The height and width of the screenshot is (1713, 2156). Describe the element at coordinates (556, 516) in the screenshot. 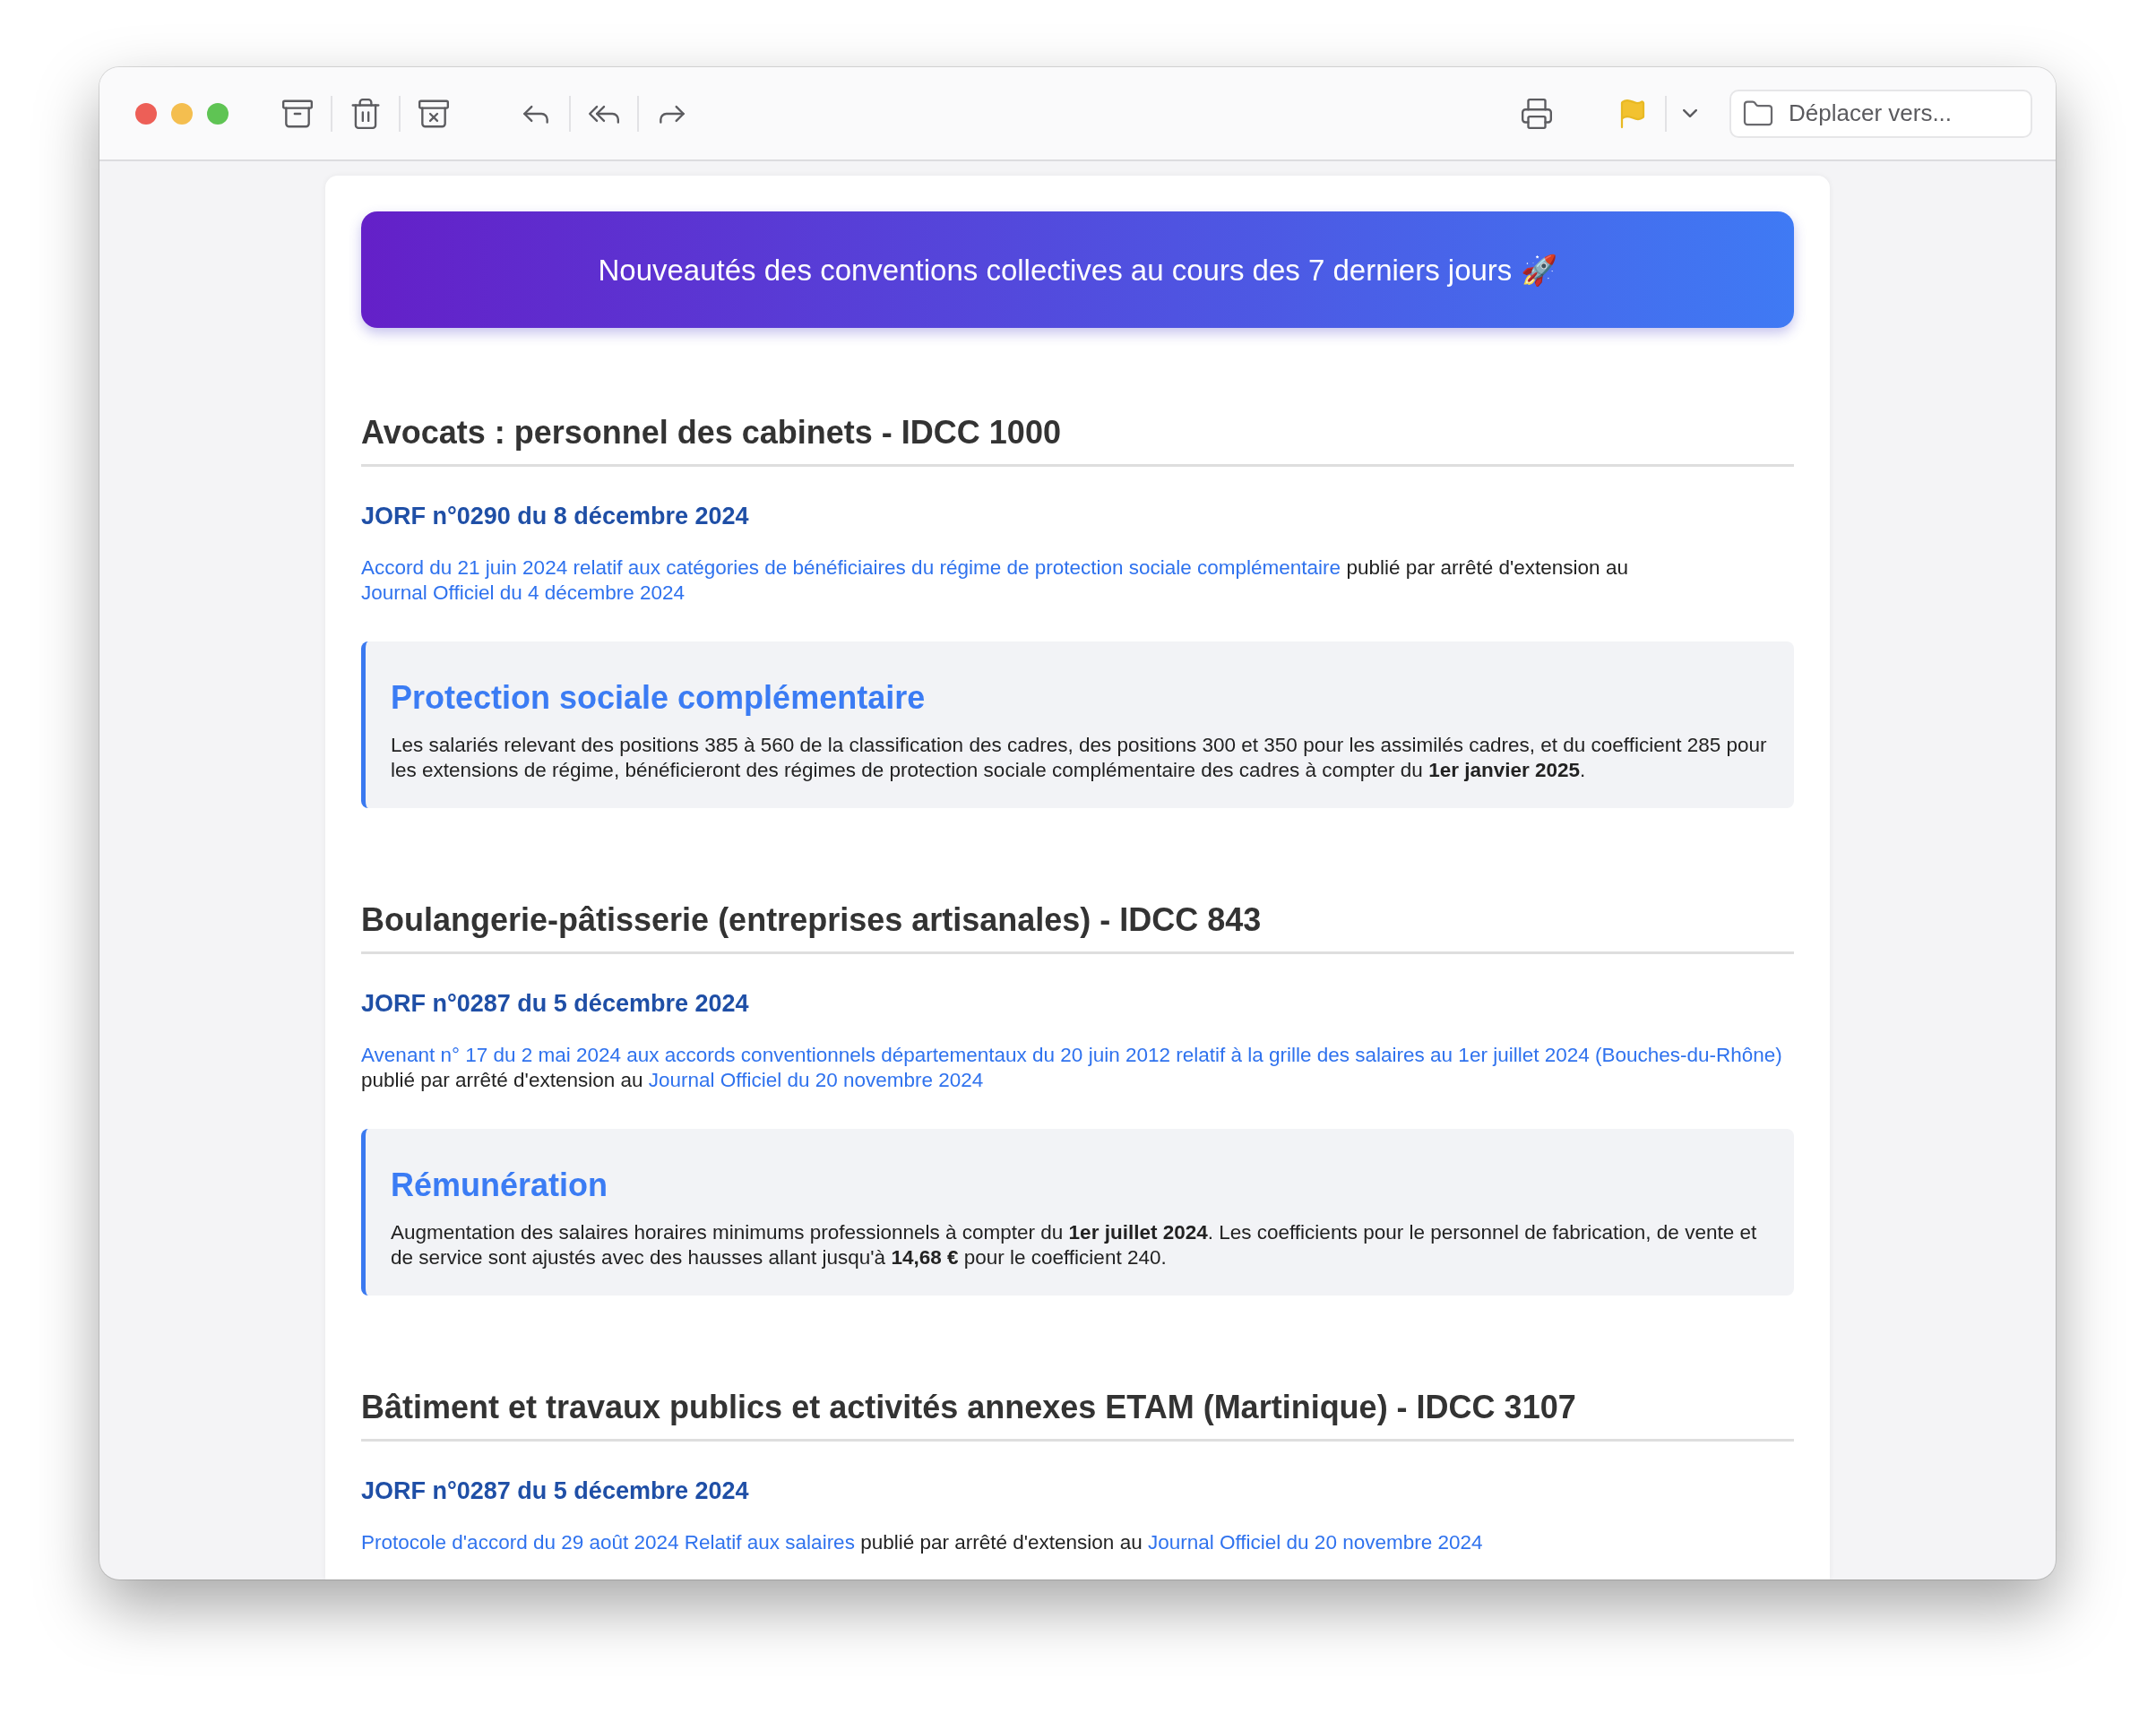

I see `journal-issue-heading: JORF n°0290 du 8 décembre 2024` at that location.